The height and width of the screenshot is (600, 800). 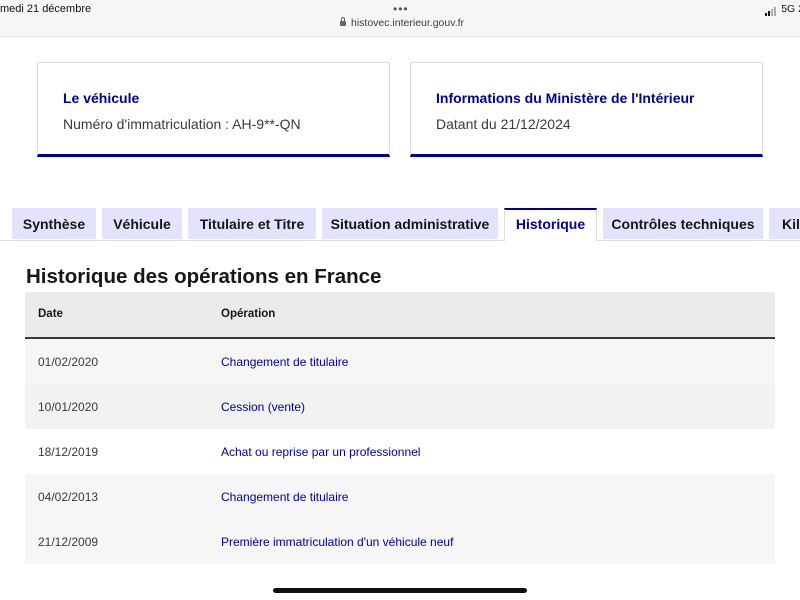 What do you see at coordinates (503, 124) in the screenshot?
I see `data-date: Datant du 21/12/2024` at bounding box center [503, 124].